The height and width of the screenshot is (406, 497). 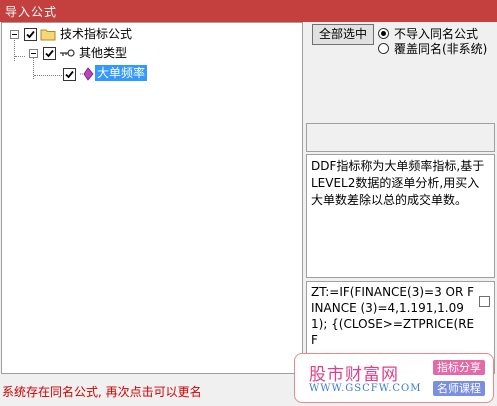 What do you see at coordinates (354, 375) in the screenshot?
I see `watermark-brand: 股市财富网` at bounding box center [354, 375].